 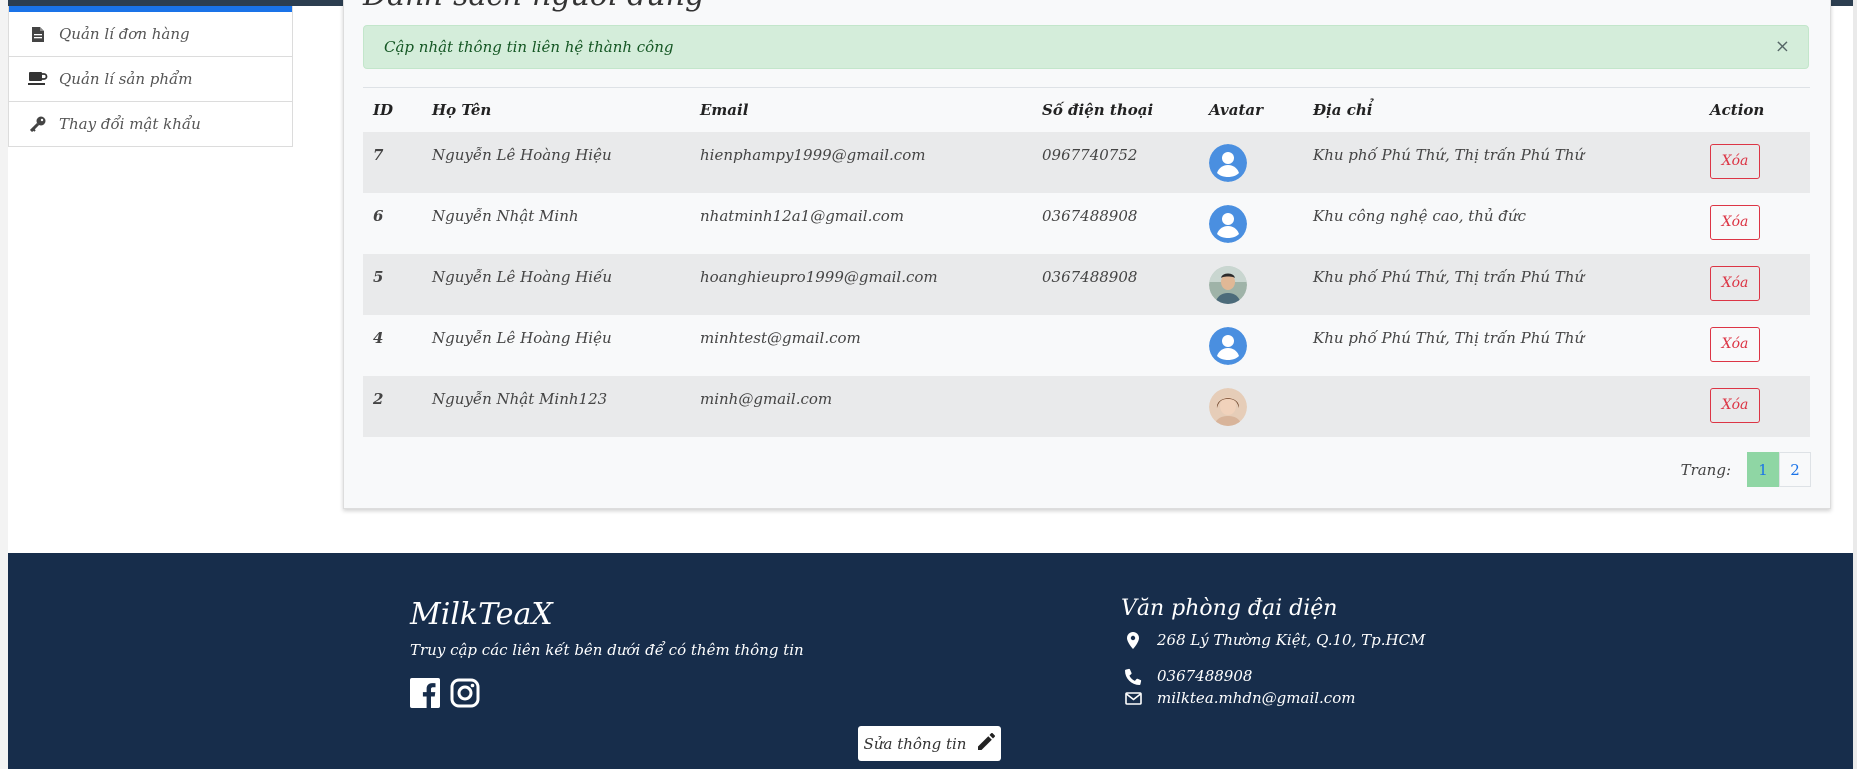 I want to click on column-header-action: Action, so click(x=1755, y=109).